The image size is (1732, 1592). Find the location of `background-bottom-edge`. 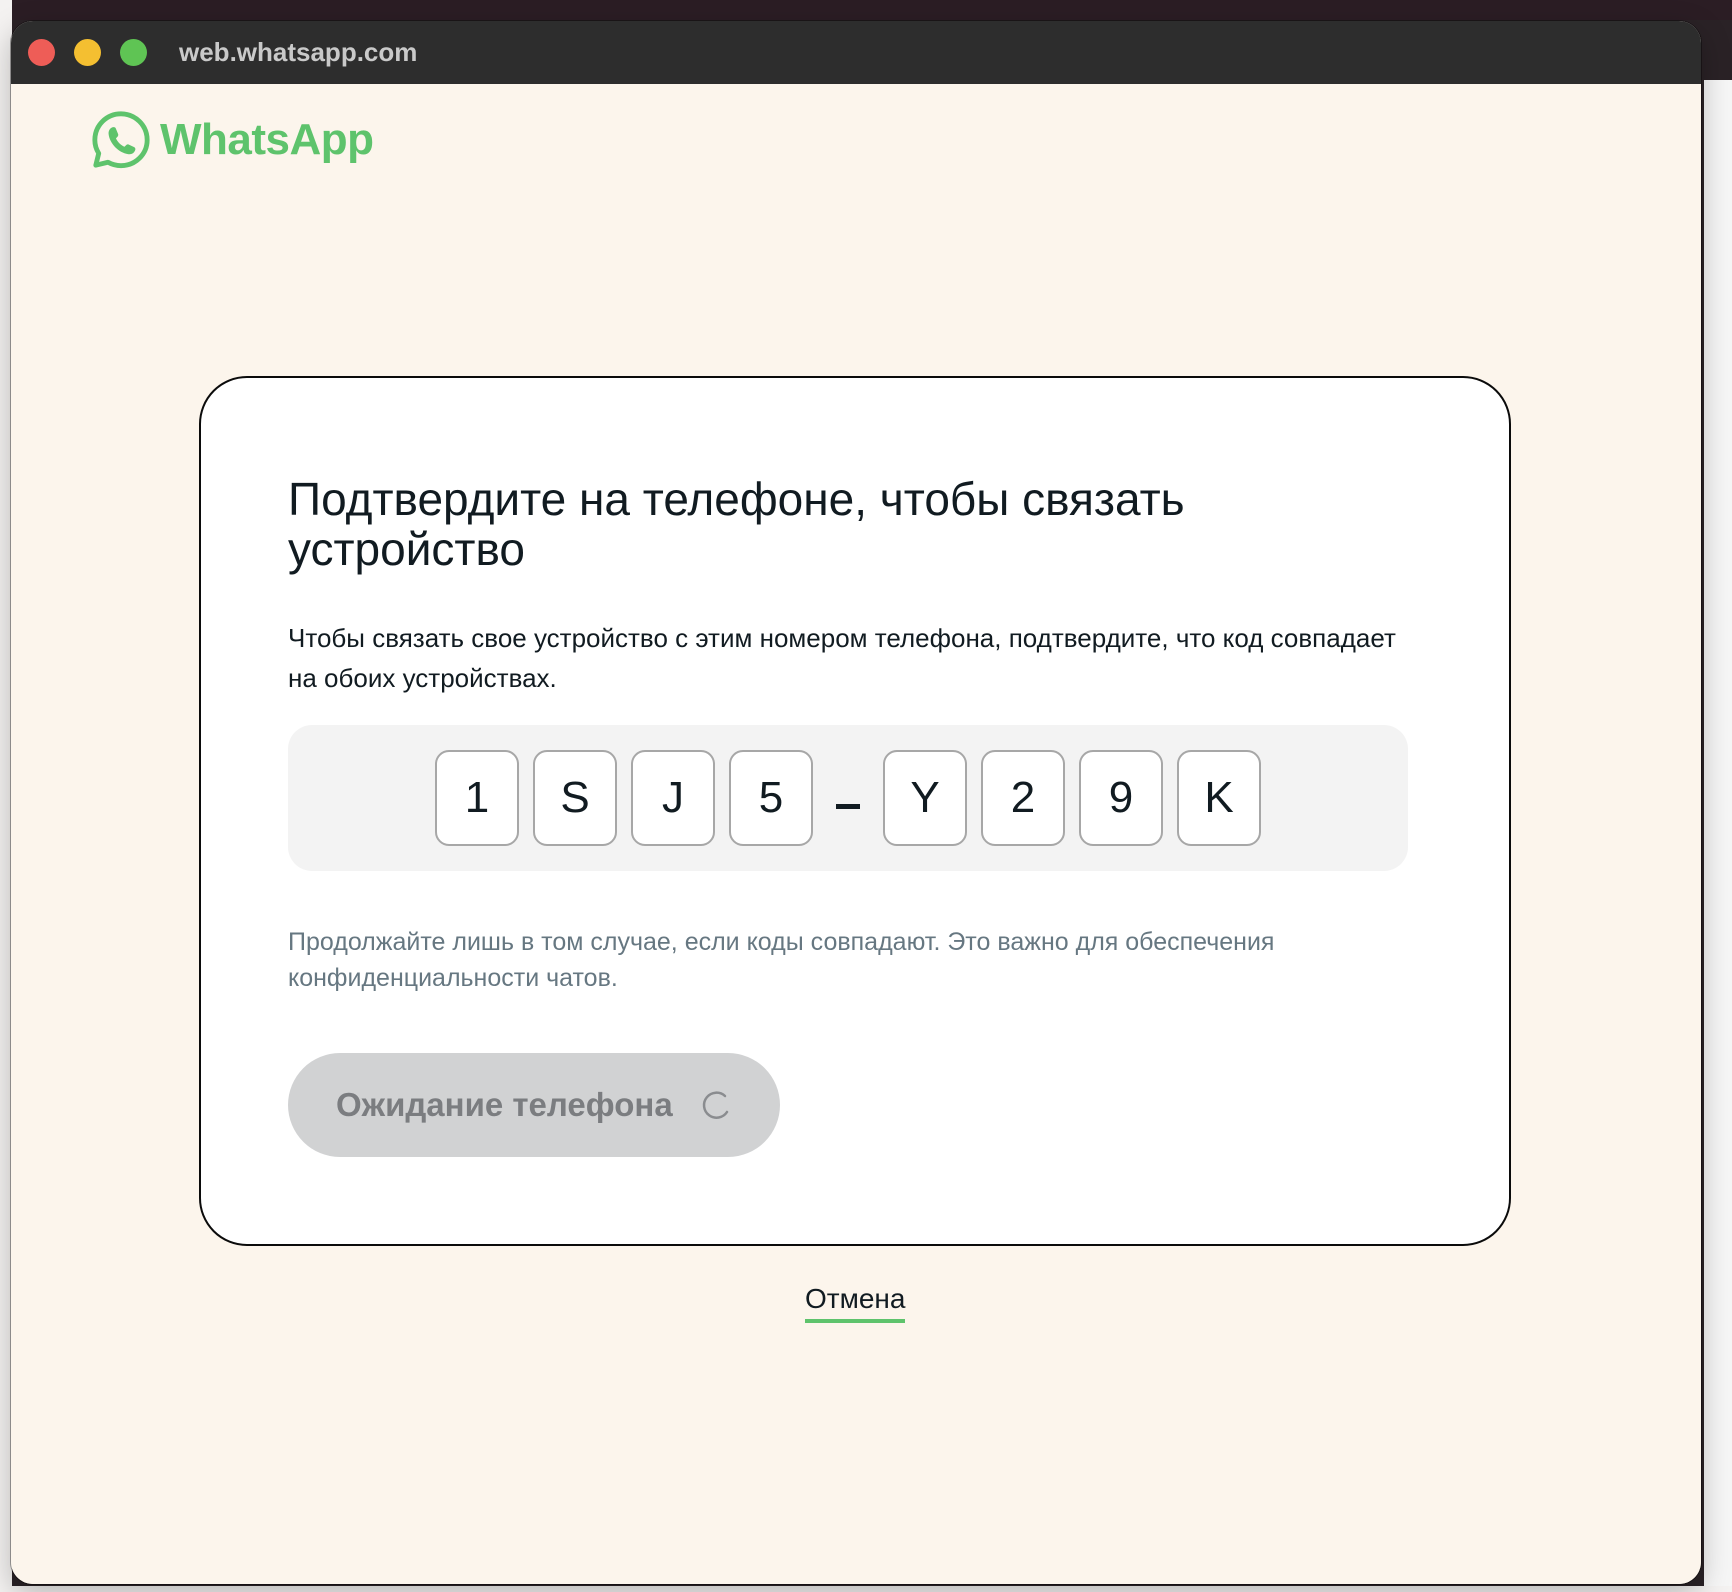

background-bottom-edge is located at coordinates (866, 1589).